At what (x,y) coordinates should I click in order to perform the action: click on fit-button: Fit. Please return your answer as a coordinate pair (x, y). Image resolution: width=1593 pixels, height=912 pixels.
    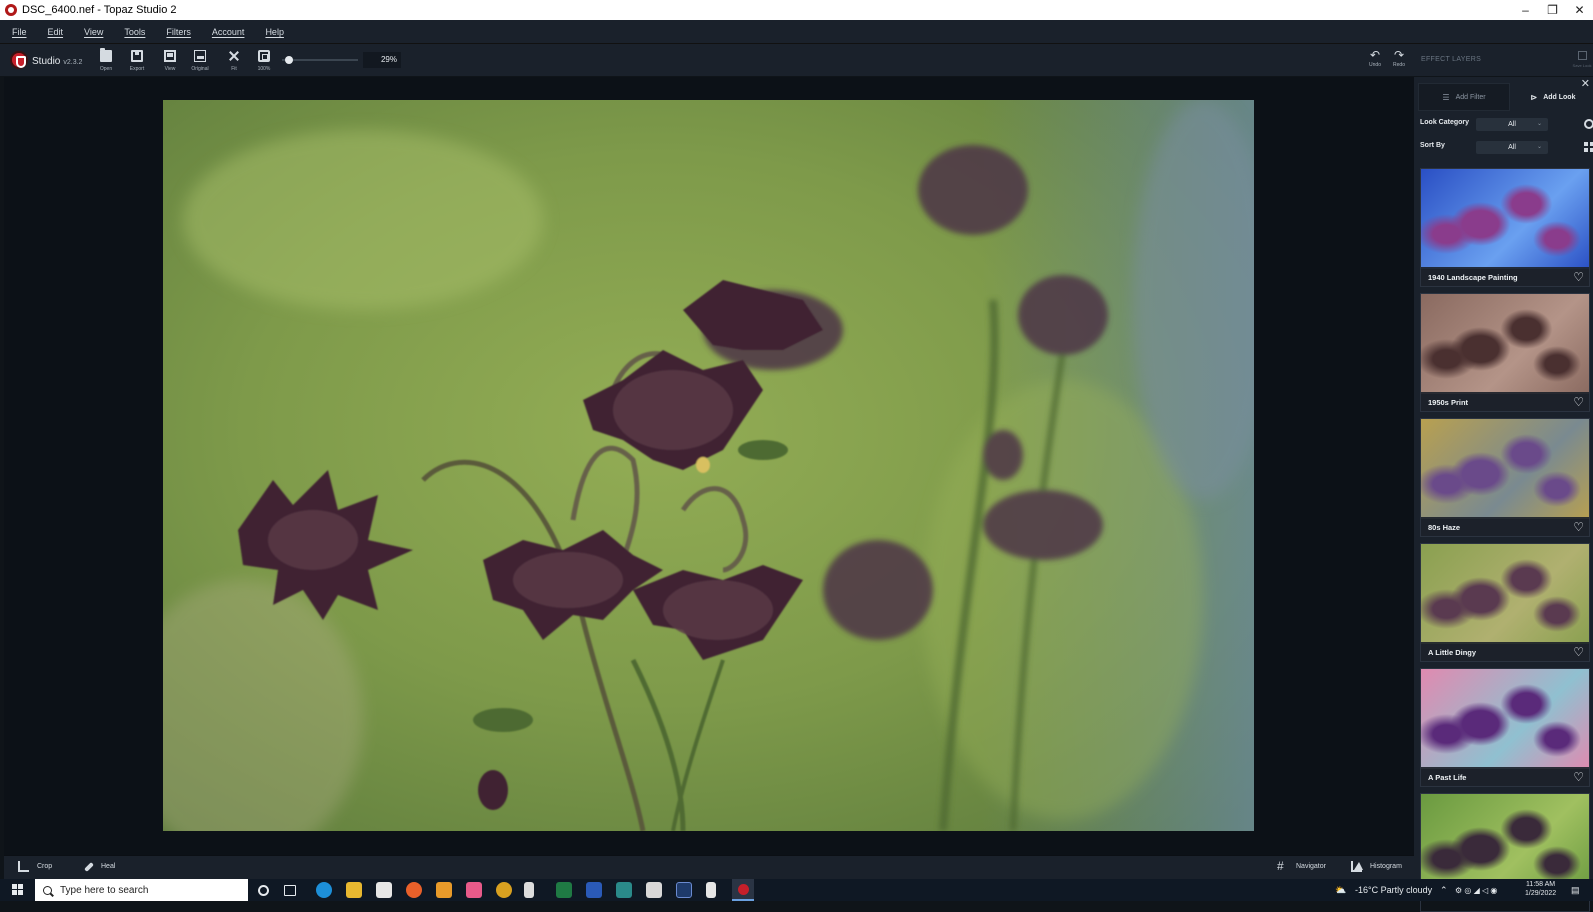
    Looking at the image, I should click on (234, 61).